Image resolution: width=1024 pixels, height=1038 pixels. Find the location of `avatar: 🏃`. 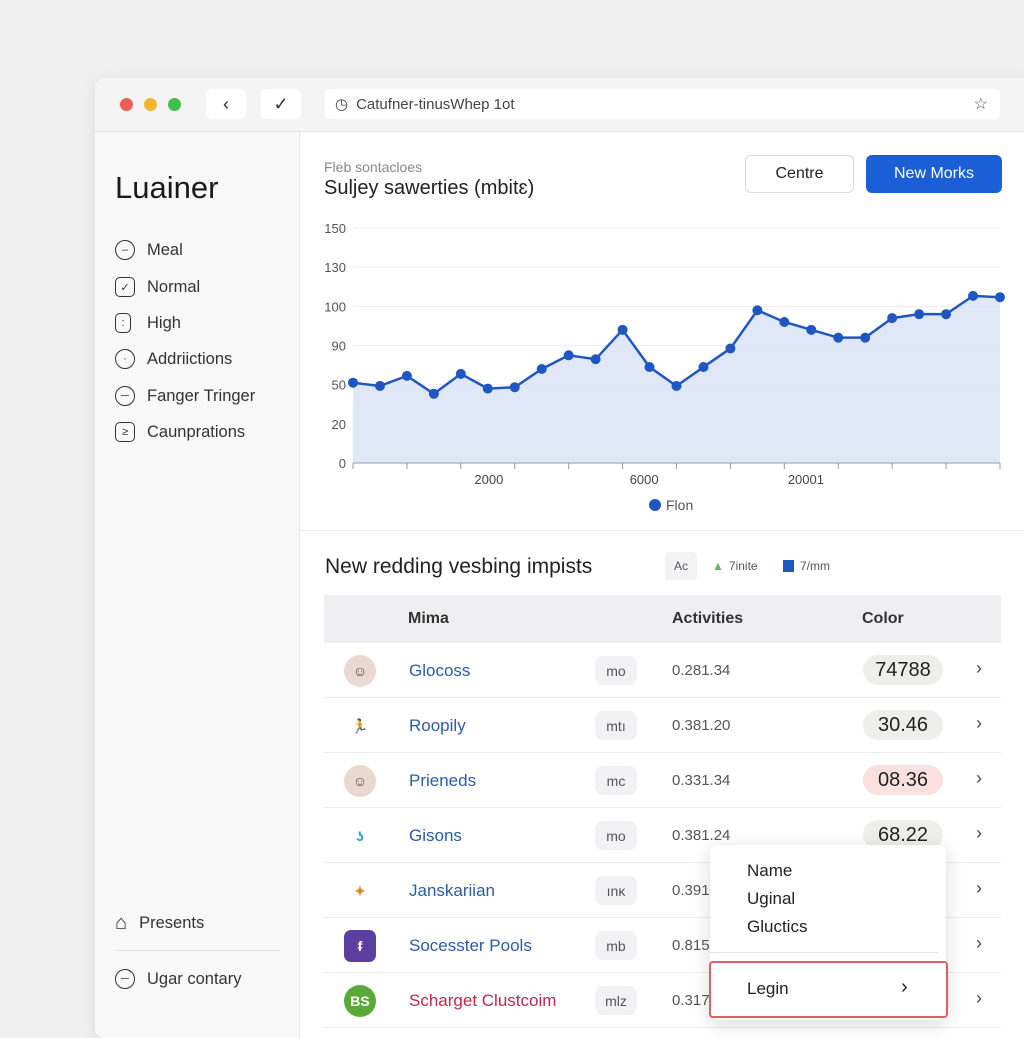

avatar: 🏃 is located at coordinates (360, 725).